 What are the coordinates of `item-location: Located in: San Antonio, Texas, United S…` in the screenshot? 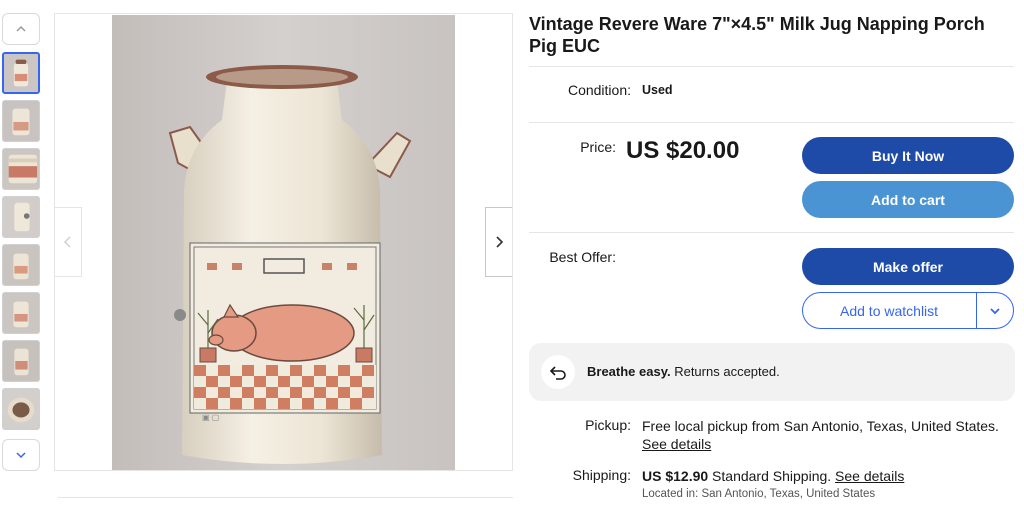 It's located at (759, 494).